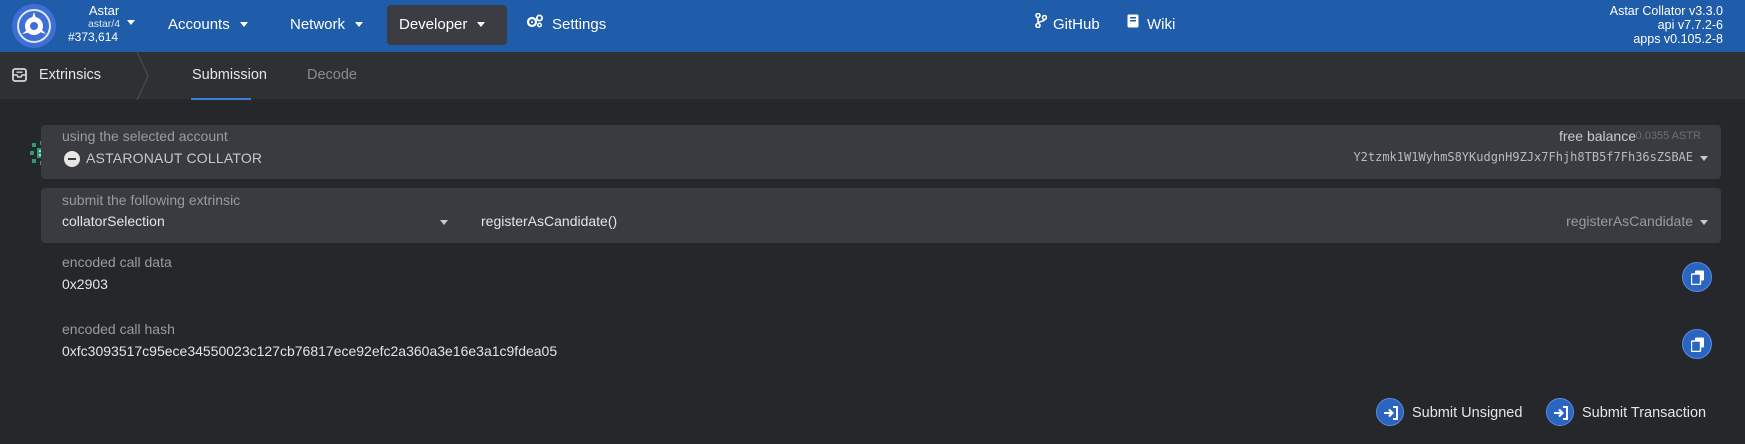  What do you see at coordinates (174, 158) in the screenshot?
I see `account-name: ASTARONAUT COLLATOR` at bounding box center [174, 158].